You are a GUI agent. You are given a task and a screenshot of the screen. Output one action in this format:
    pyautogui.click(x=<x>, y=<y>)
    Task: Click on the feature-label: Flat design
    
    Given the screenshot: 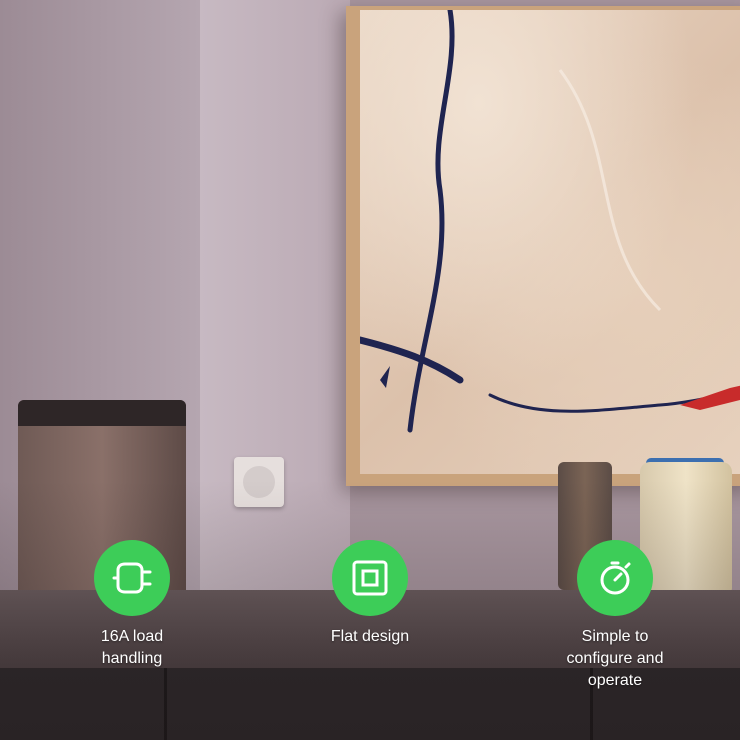 What is the action you would take?
    pyautogui.click(x=370, y=636)
    